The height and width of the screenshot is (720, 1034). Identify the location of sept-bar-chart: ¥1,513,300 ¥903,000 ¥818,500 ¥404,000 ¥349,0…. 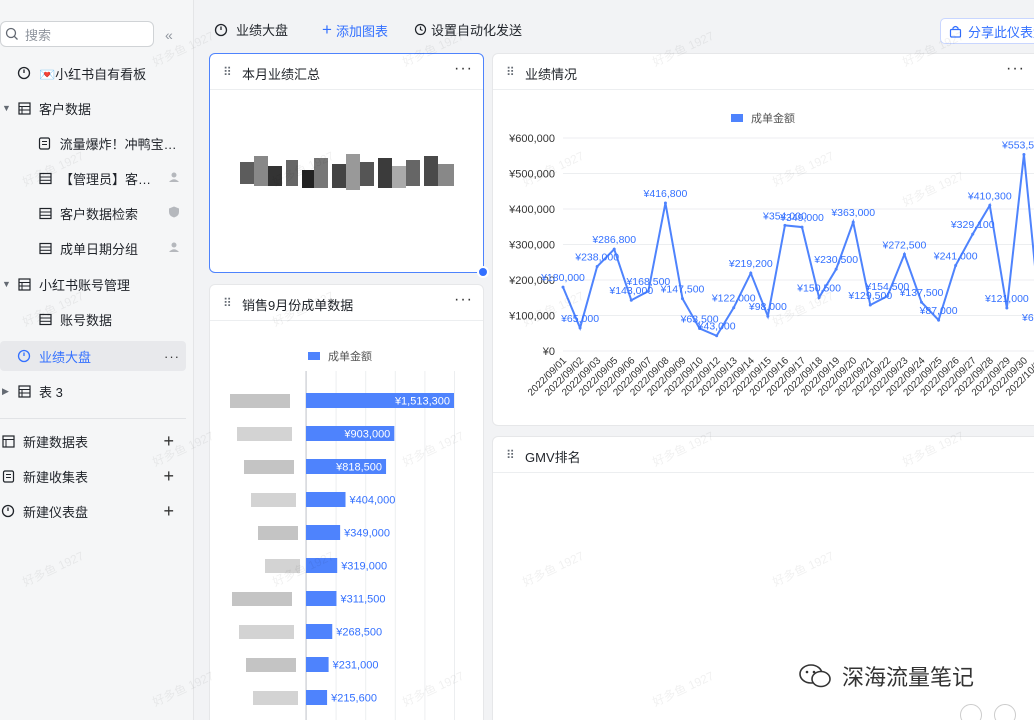
(342, 545).